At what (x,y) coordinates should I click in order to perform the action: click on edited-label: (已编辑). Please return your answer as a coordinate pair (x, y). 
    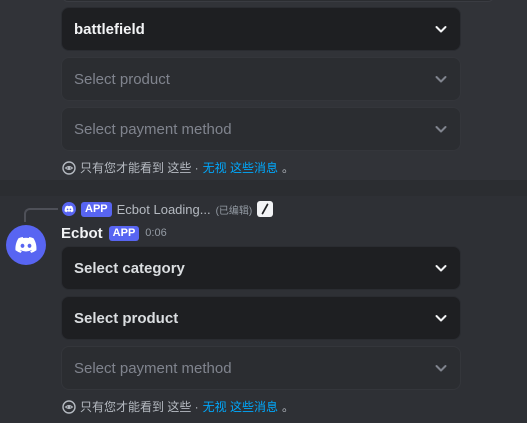
    Looking at the image, I should click on (234, 211).